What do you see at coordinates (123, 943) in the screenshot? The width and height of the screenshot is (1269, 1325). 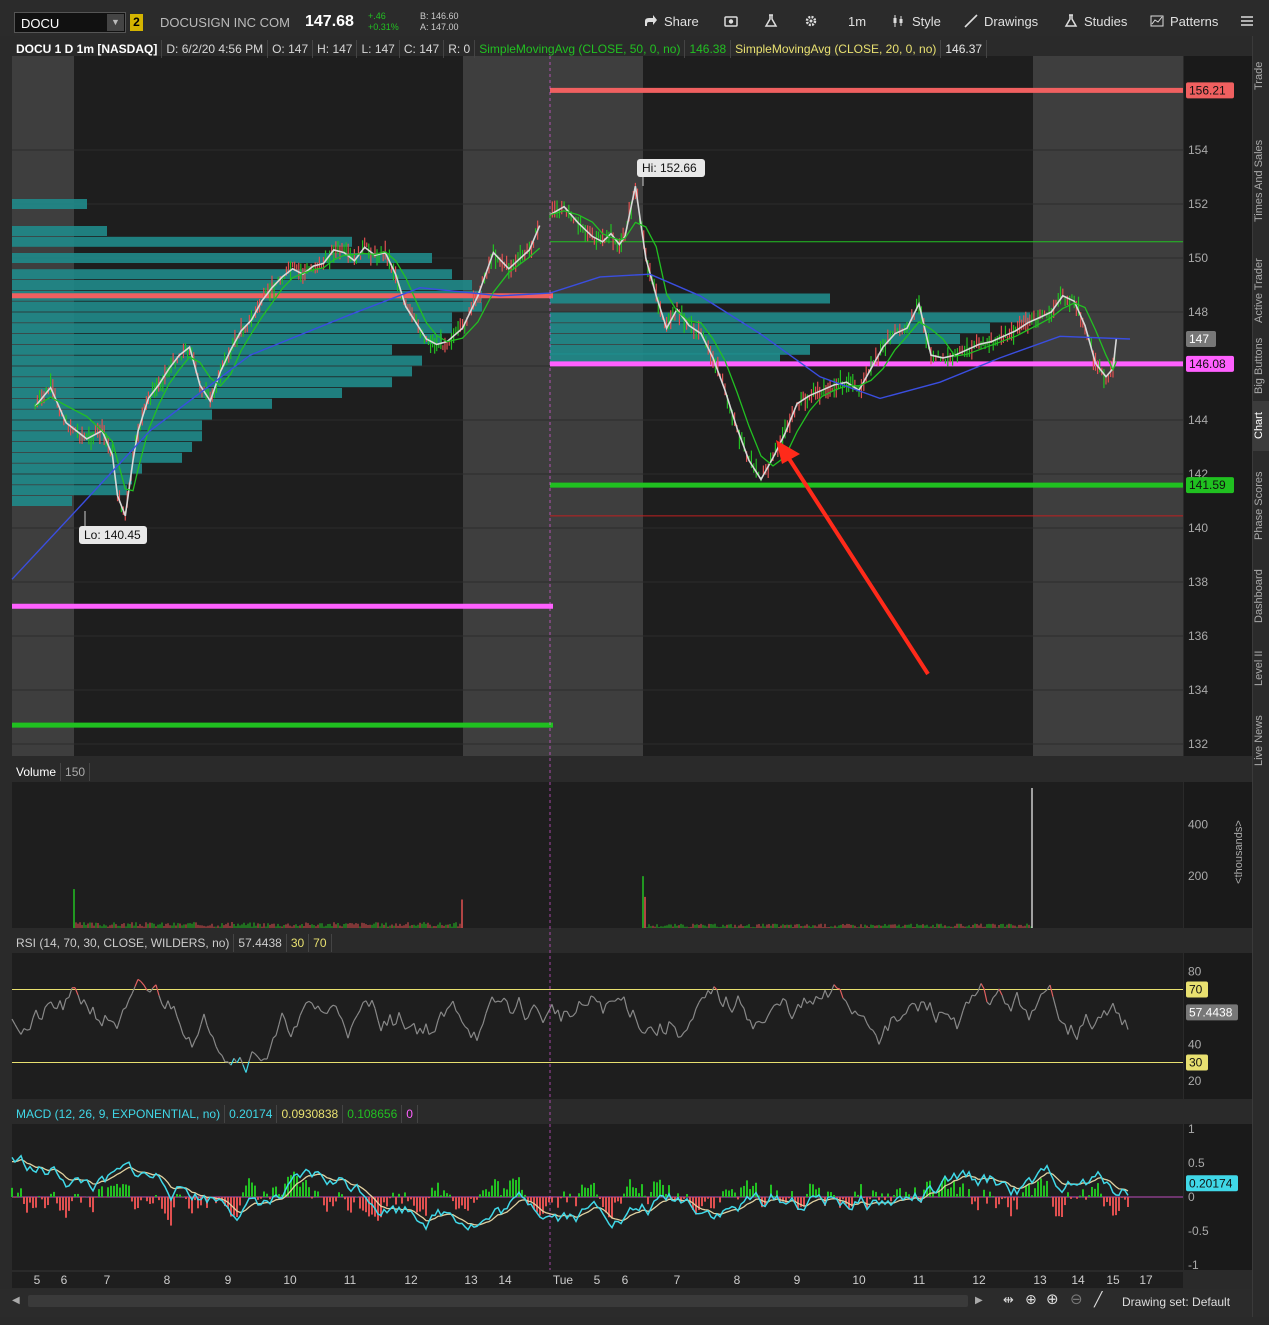 I see `rsi-legend-label: RSI (14, 70, 30, CLOSE, WILDERS, no)` at bounding box center [123, 943].